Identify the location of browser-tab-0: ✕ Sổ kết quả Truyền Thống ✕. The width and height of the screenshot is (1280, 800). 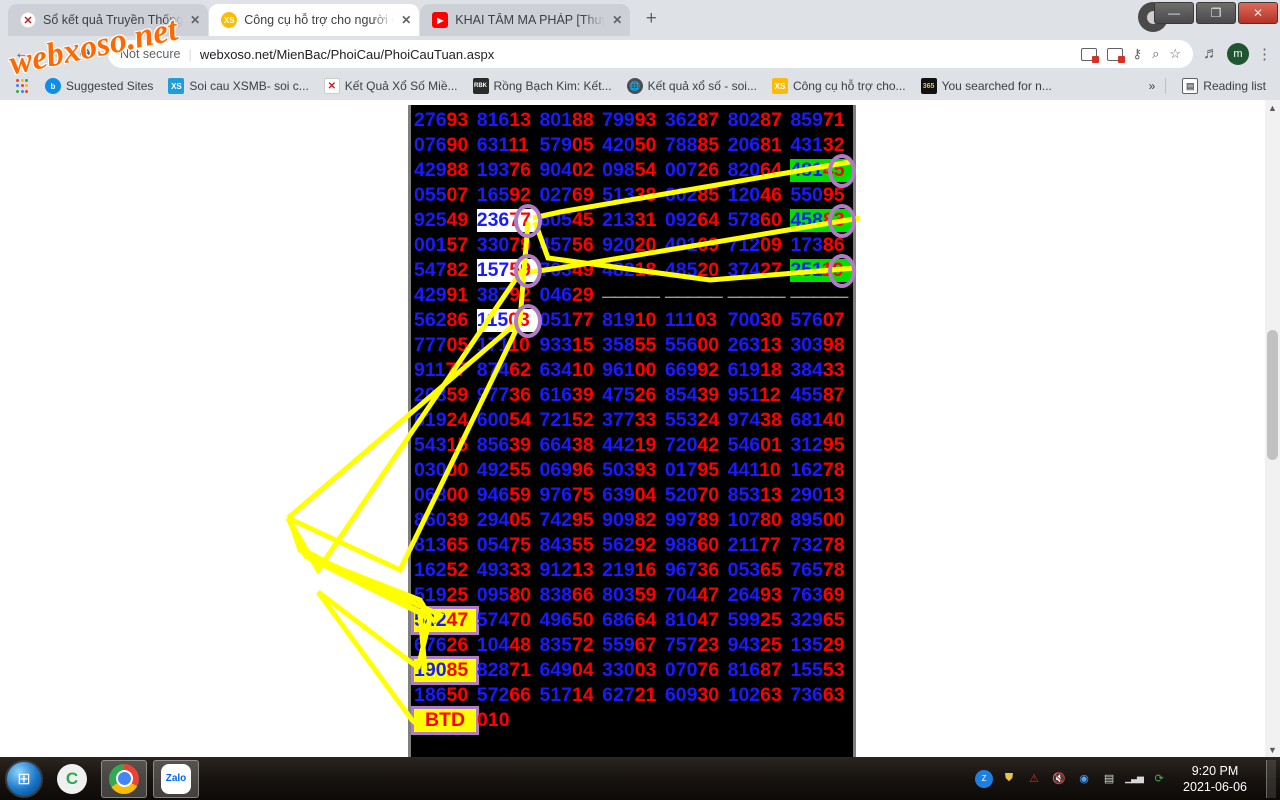
(108, 20).